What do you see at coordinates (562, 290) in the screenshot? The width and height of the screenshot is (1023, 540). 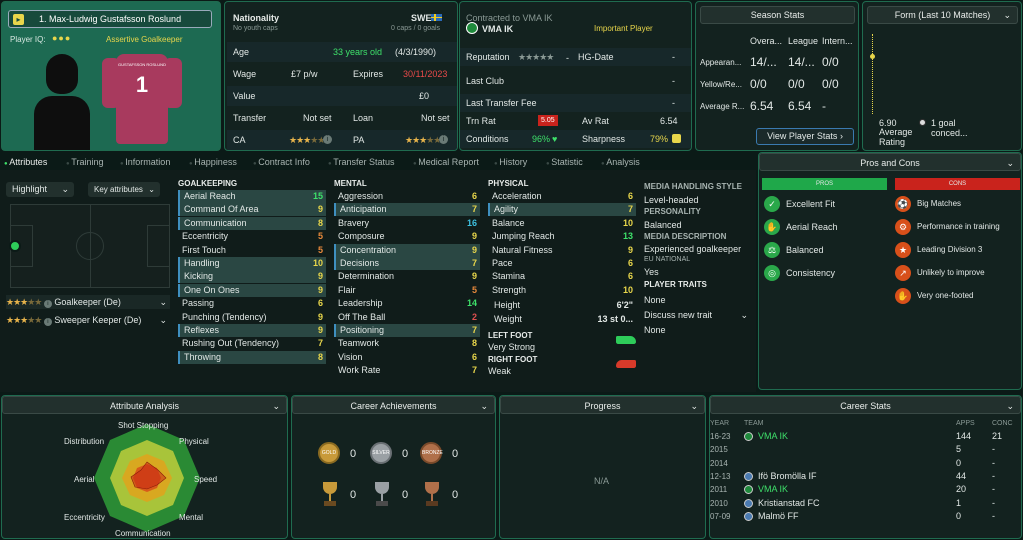 I see `attribute-row: Strength 10` at bounding box center [562, 290].